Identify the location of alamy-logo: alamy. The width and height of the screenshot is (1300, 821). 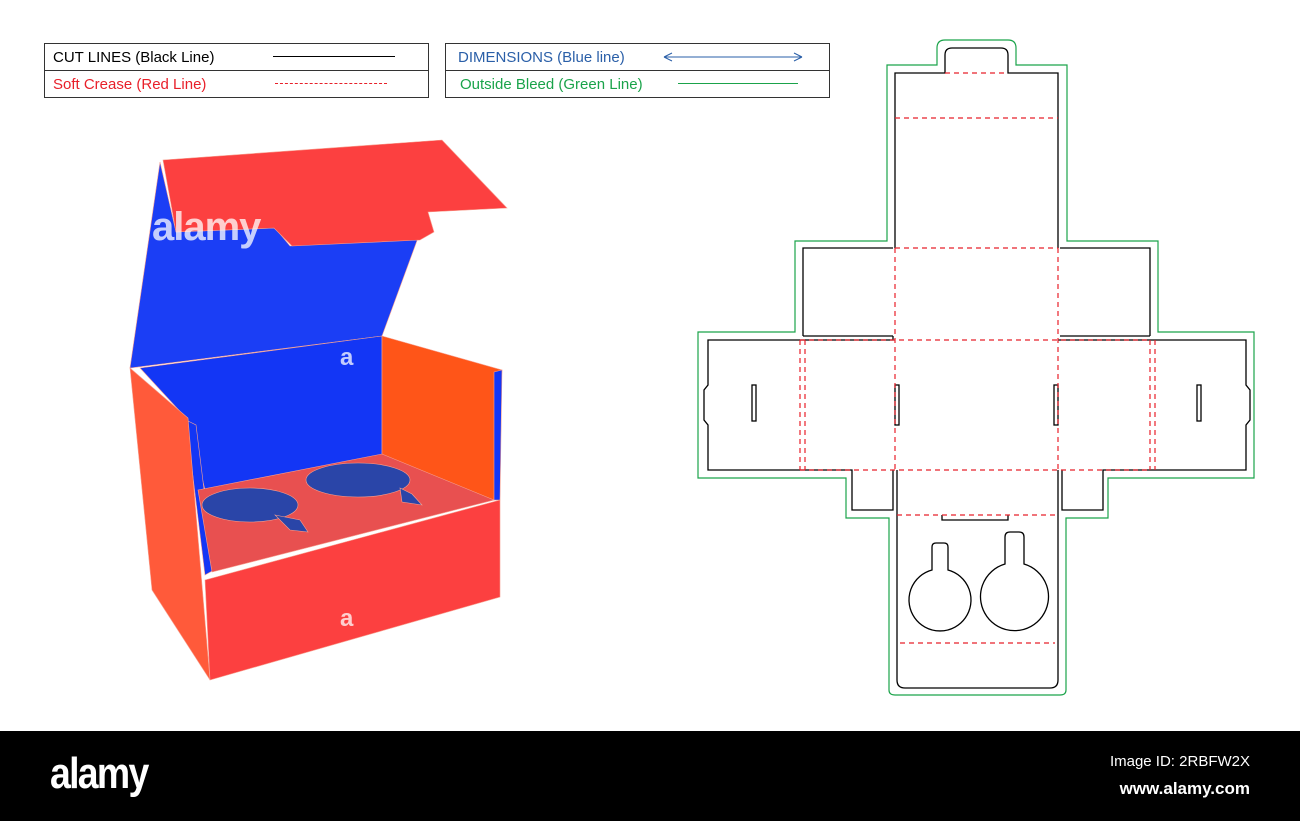
(99, 773).